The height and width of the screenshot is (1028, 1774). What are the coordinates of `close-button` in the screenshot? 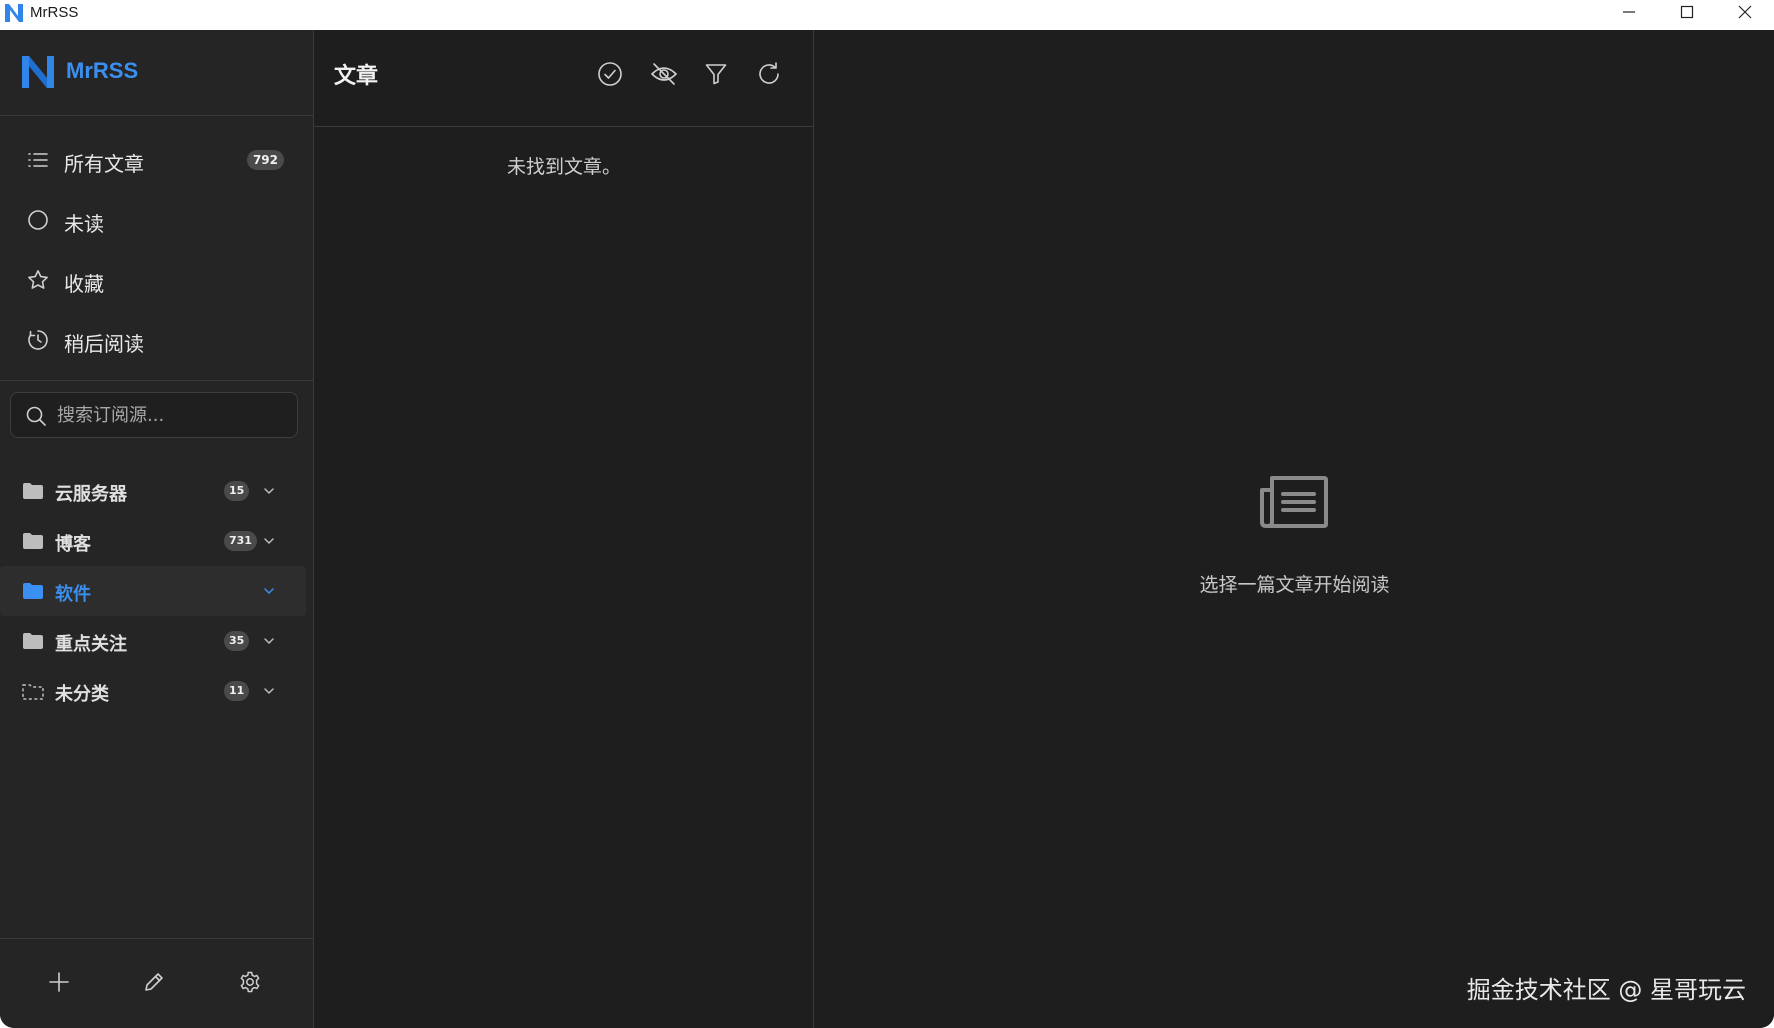 It's located at (1745, 12).